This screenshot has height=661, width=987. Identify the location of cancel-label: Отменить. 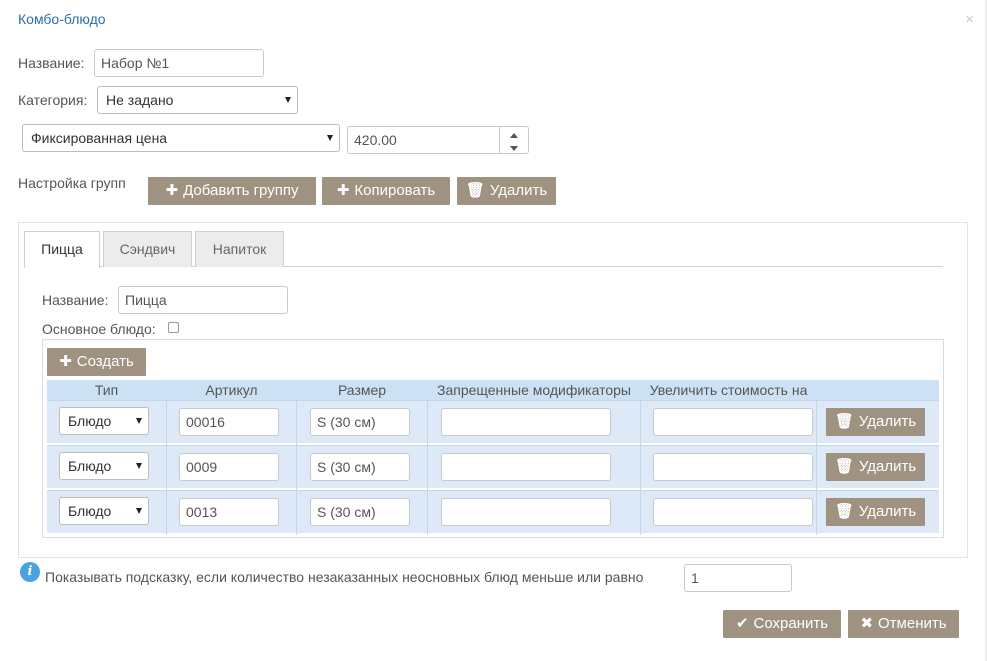
(912, 623).